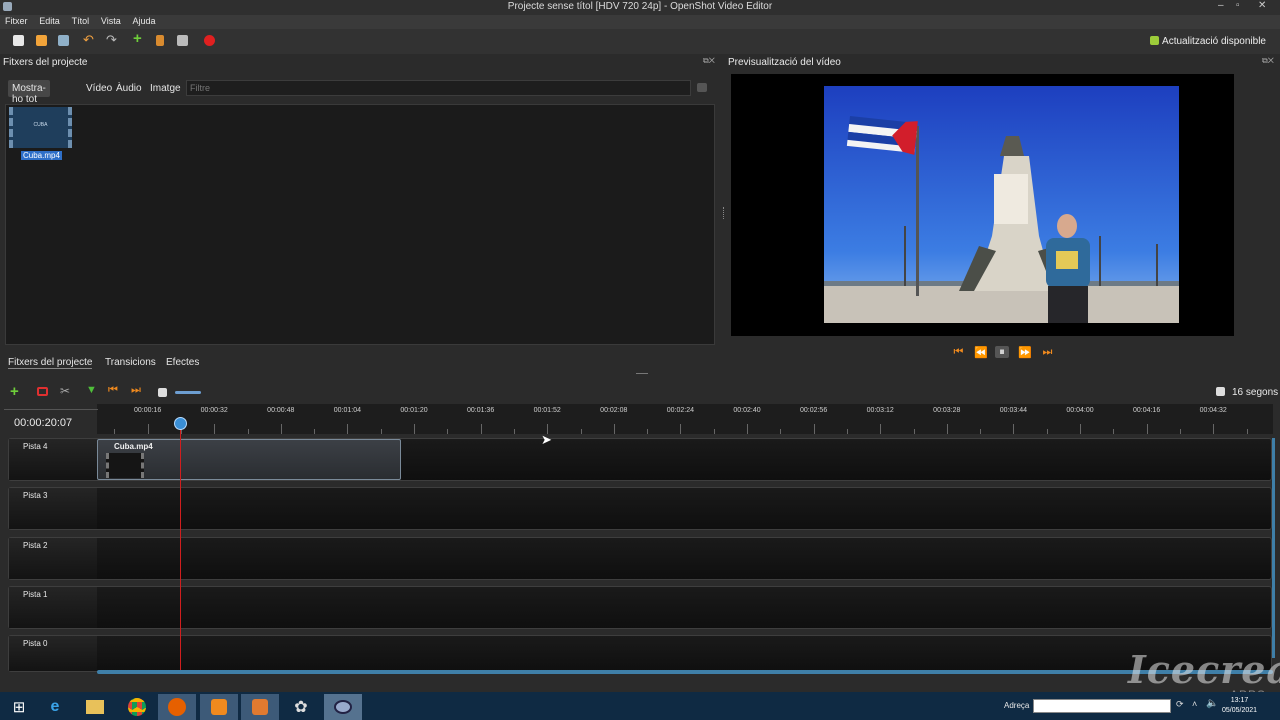 This screenshot has height=720, width=1280. Describe the element at coordinates (981, 352) in the screenshot. I see `rewind-icon: ⏪` at that location.